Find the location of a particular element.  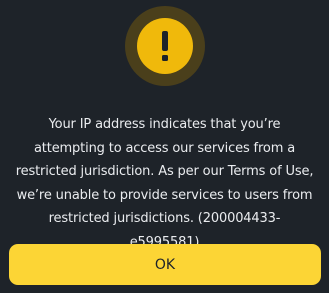

warning-icon-ring is located at coordinates (165, 46).